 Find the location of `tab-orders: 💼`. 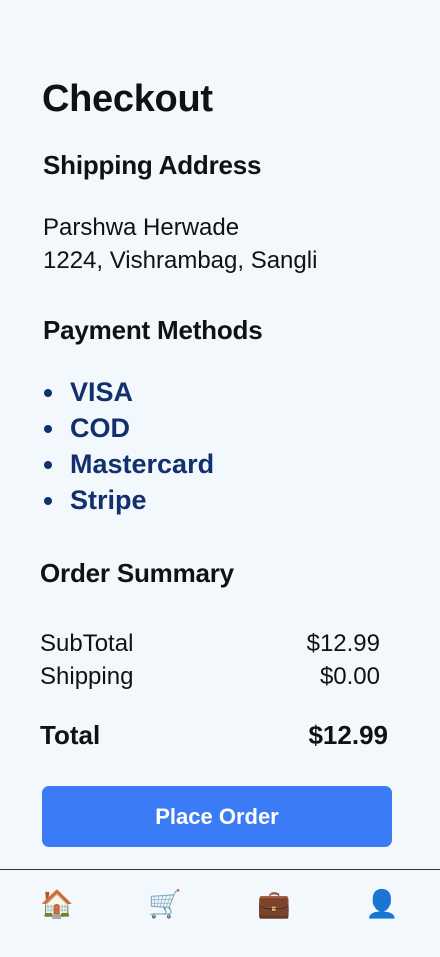

tab-orders: 💼 is located at coordinates (274, 904).